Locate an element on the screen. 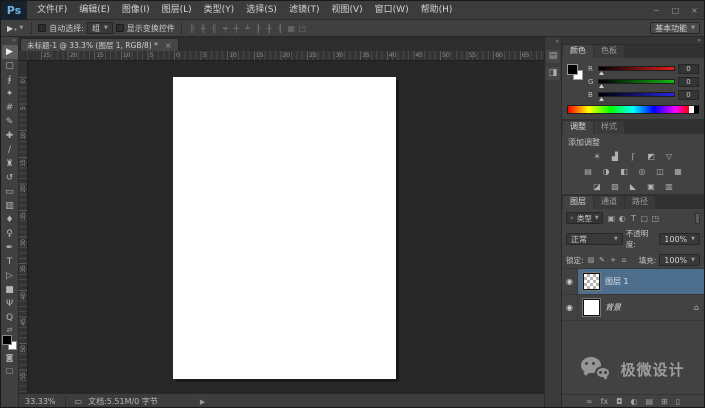  exposure-icon: ◩ is located at coordinates (651, 156).